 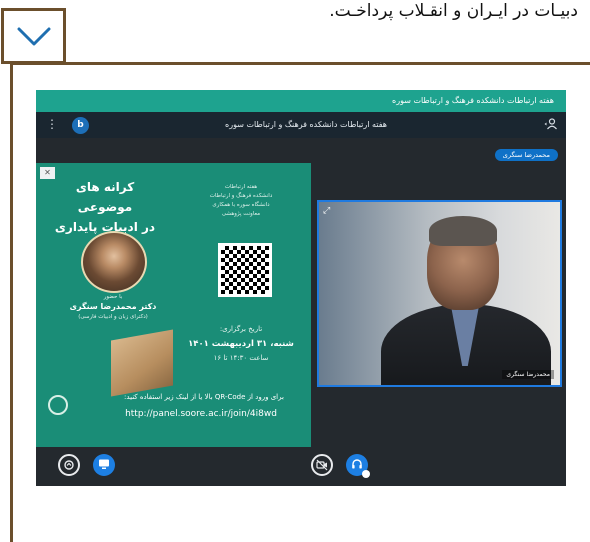 I want to click on collapse-toggle-button, so click(x=33, y=36).